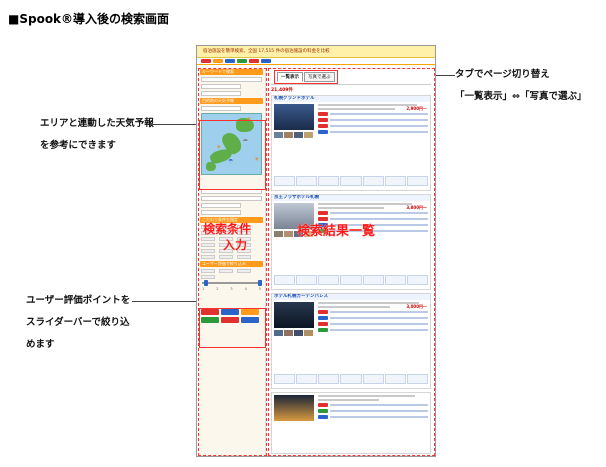 This screenshot has width=606, height=467. I want to click on weather-callout-line2: を参考にできます, so click(78, 145).